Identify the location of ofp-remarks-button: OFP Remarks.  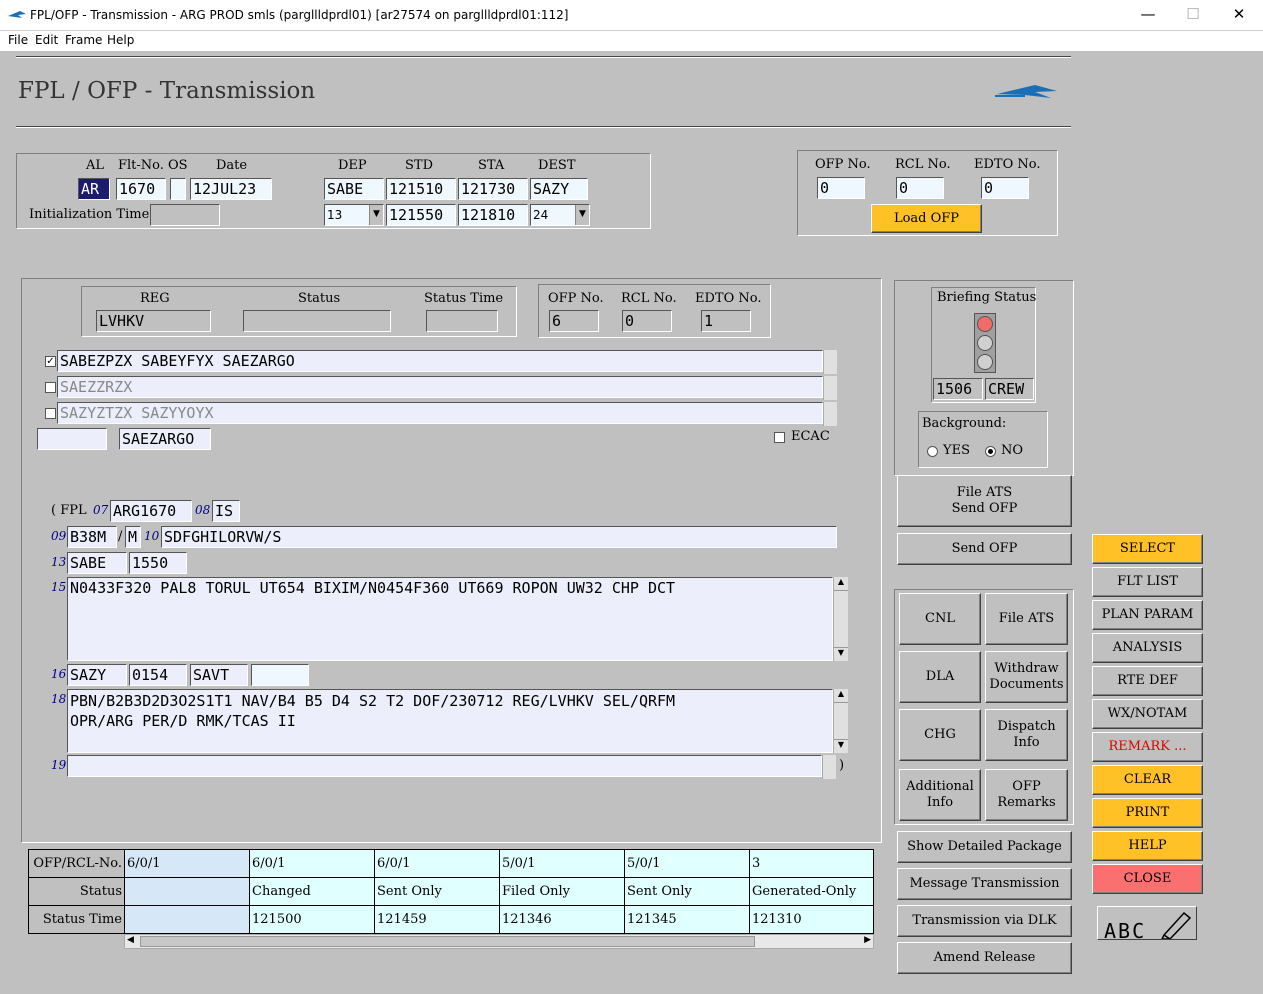
(1026, 795).